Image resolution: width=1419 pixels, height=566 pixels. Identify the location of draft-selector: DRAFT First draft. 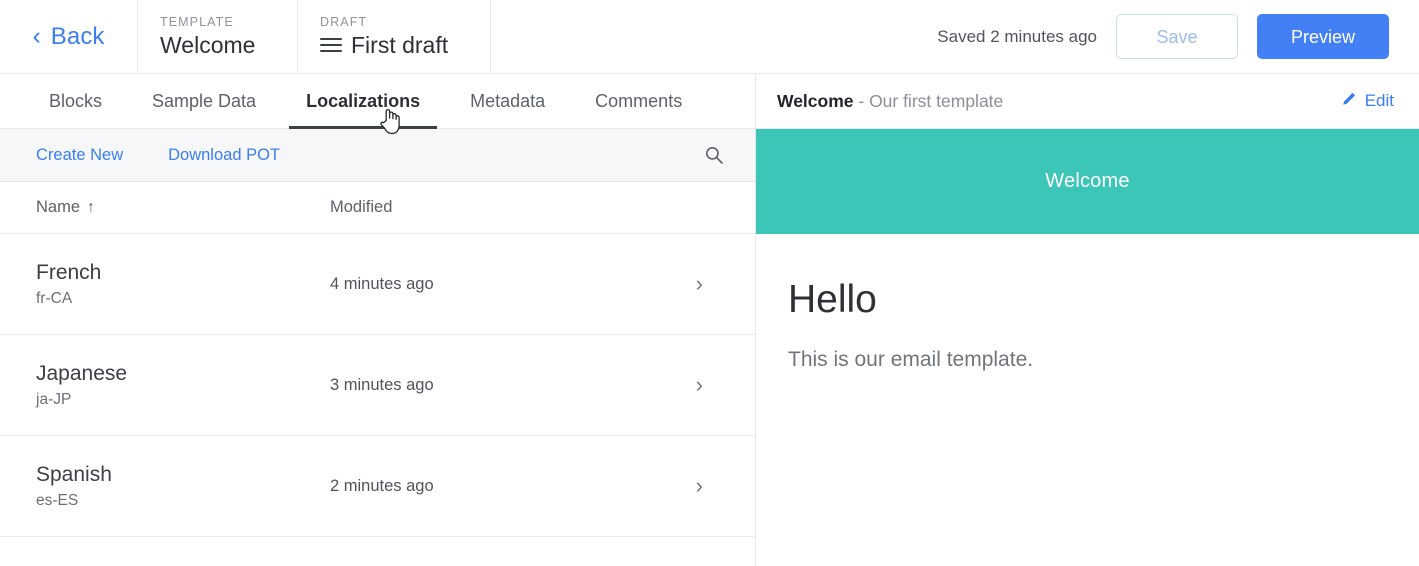
(394, 36).